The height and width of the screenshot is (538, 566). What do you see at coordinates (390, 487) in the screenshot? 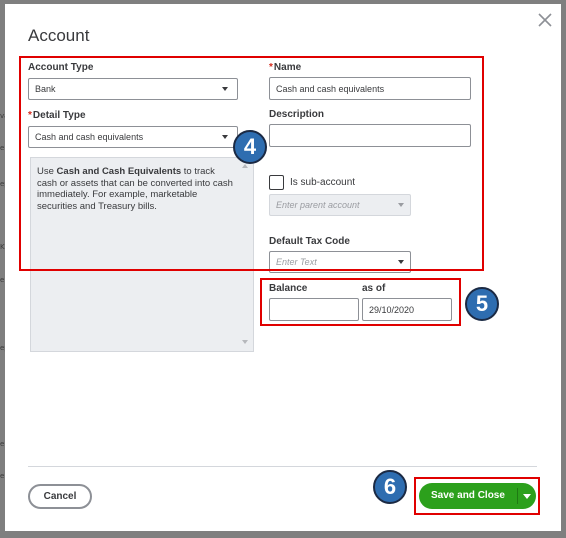
I see `step-badge-6: 6` at bounding box center [390, 487].